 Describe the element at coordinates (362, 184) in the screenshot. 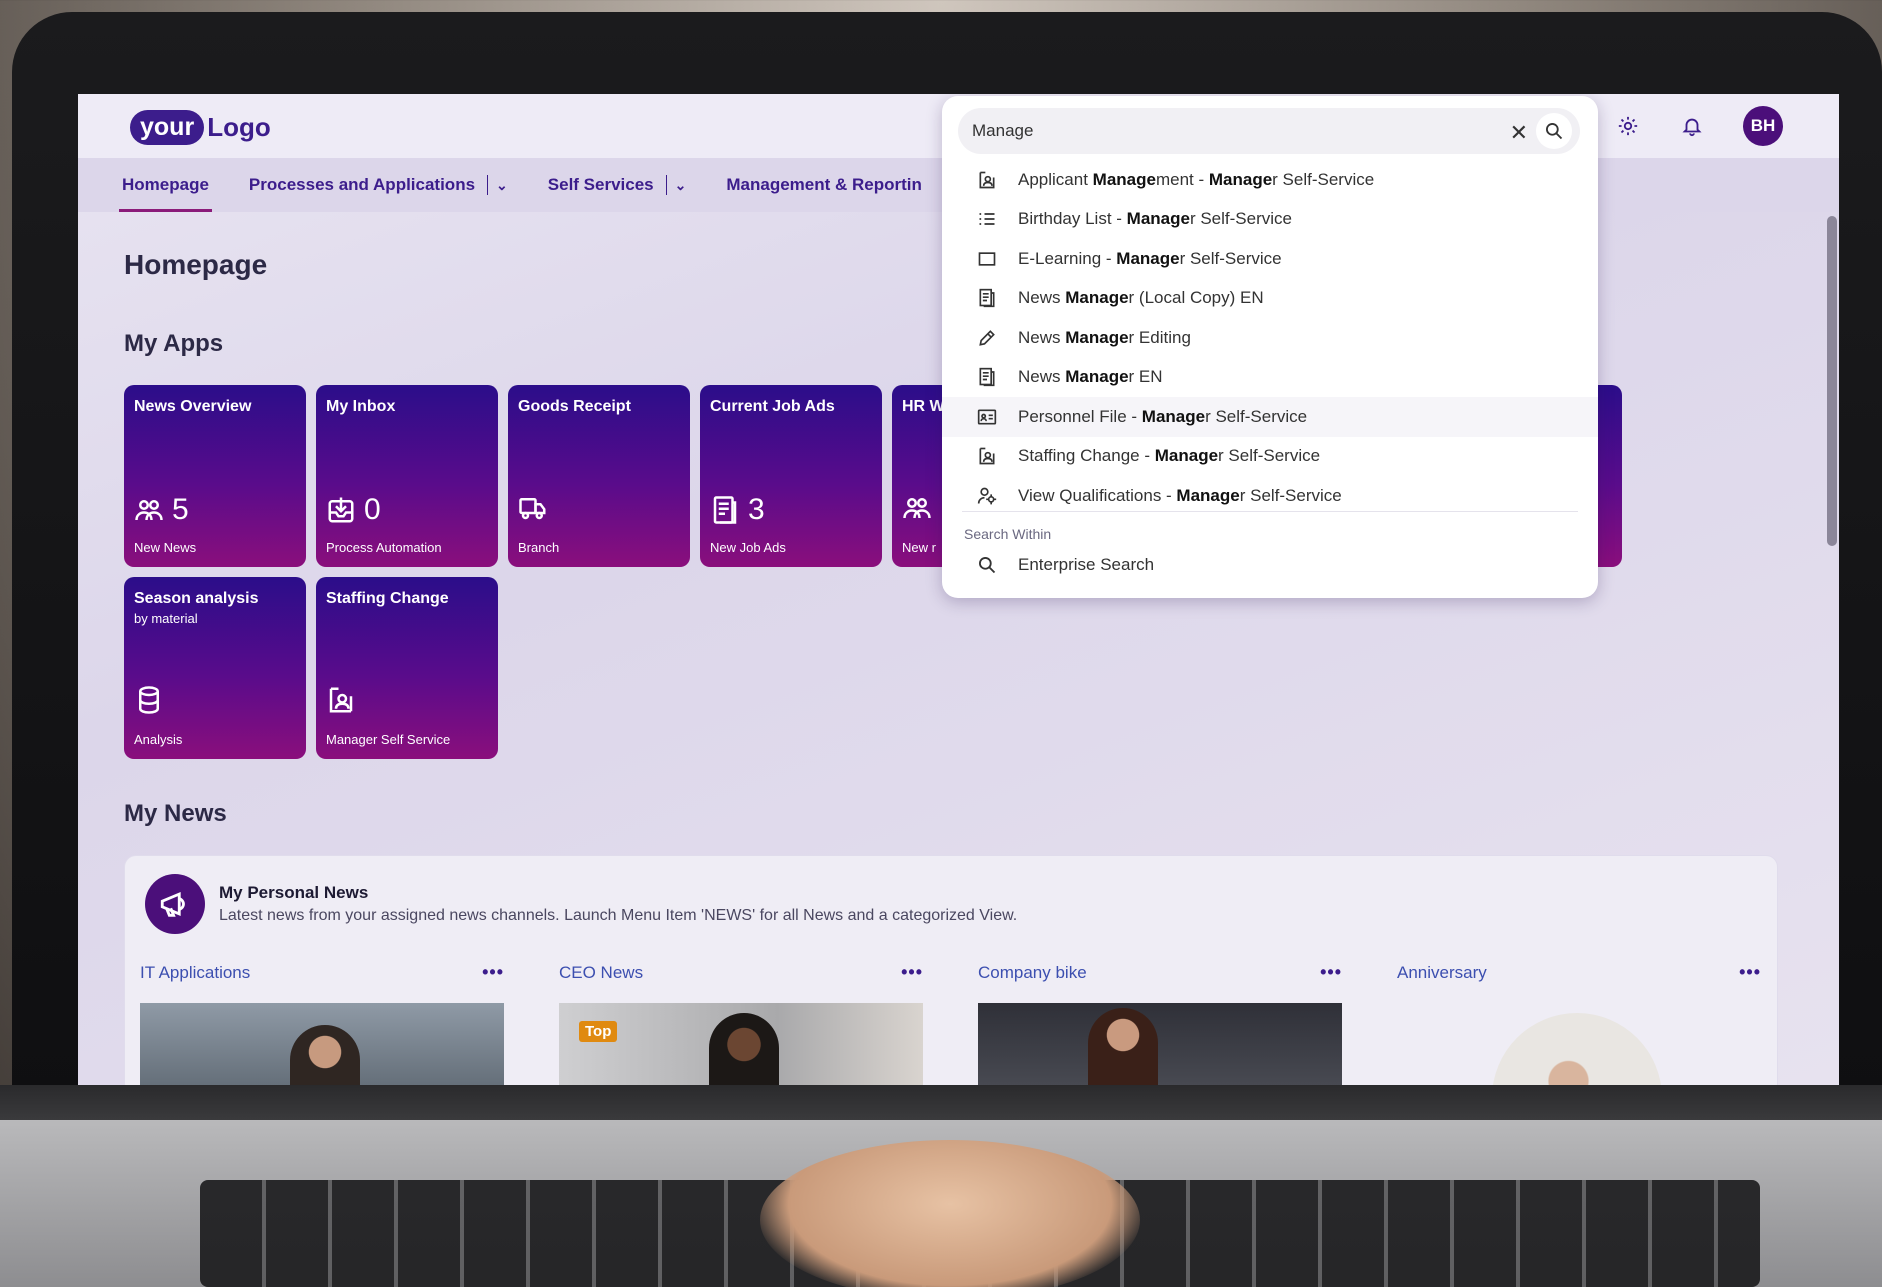

I see `nav-processes-label: Processes and Applications` at that location.